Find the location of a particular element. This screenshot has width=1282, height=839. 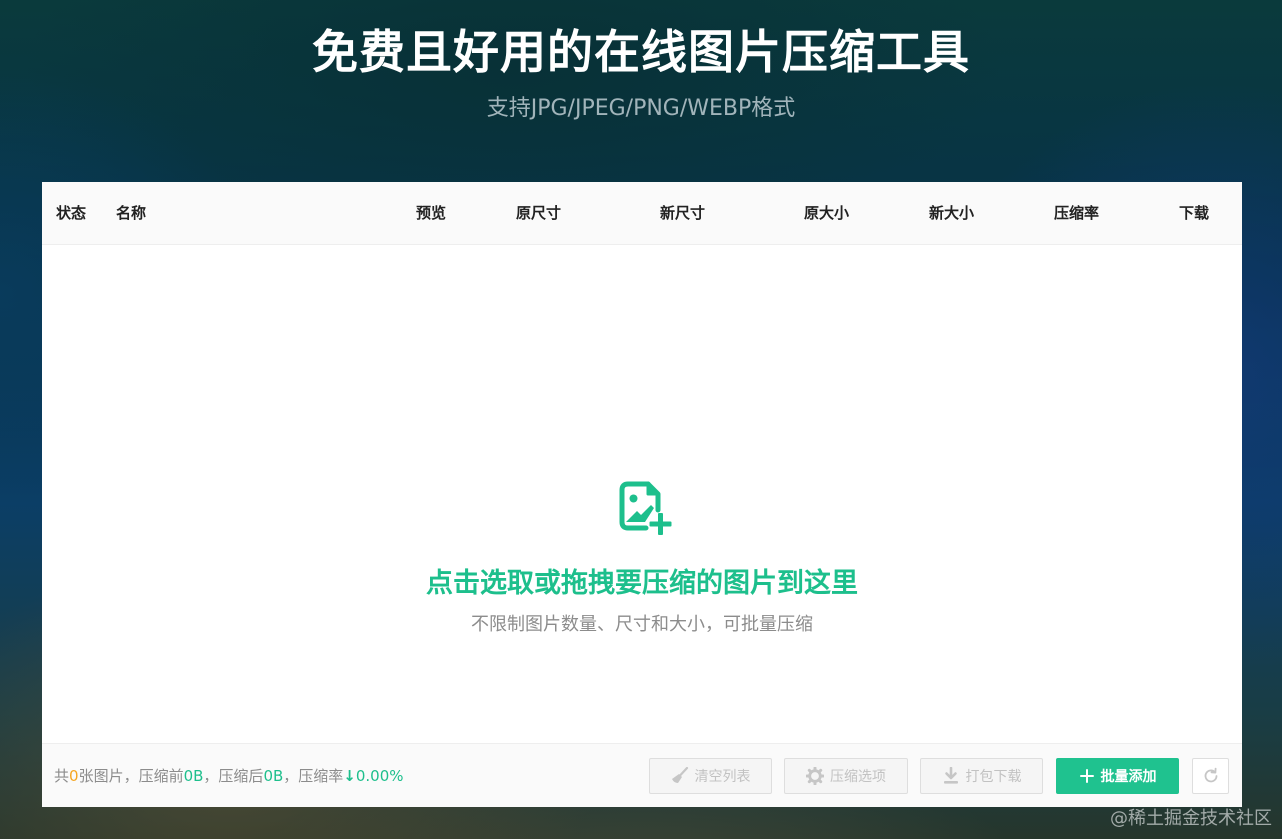

column-header-name: 名称 is located at coordinates (131, 213).